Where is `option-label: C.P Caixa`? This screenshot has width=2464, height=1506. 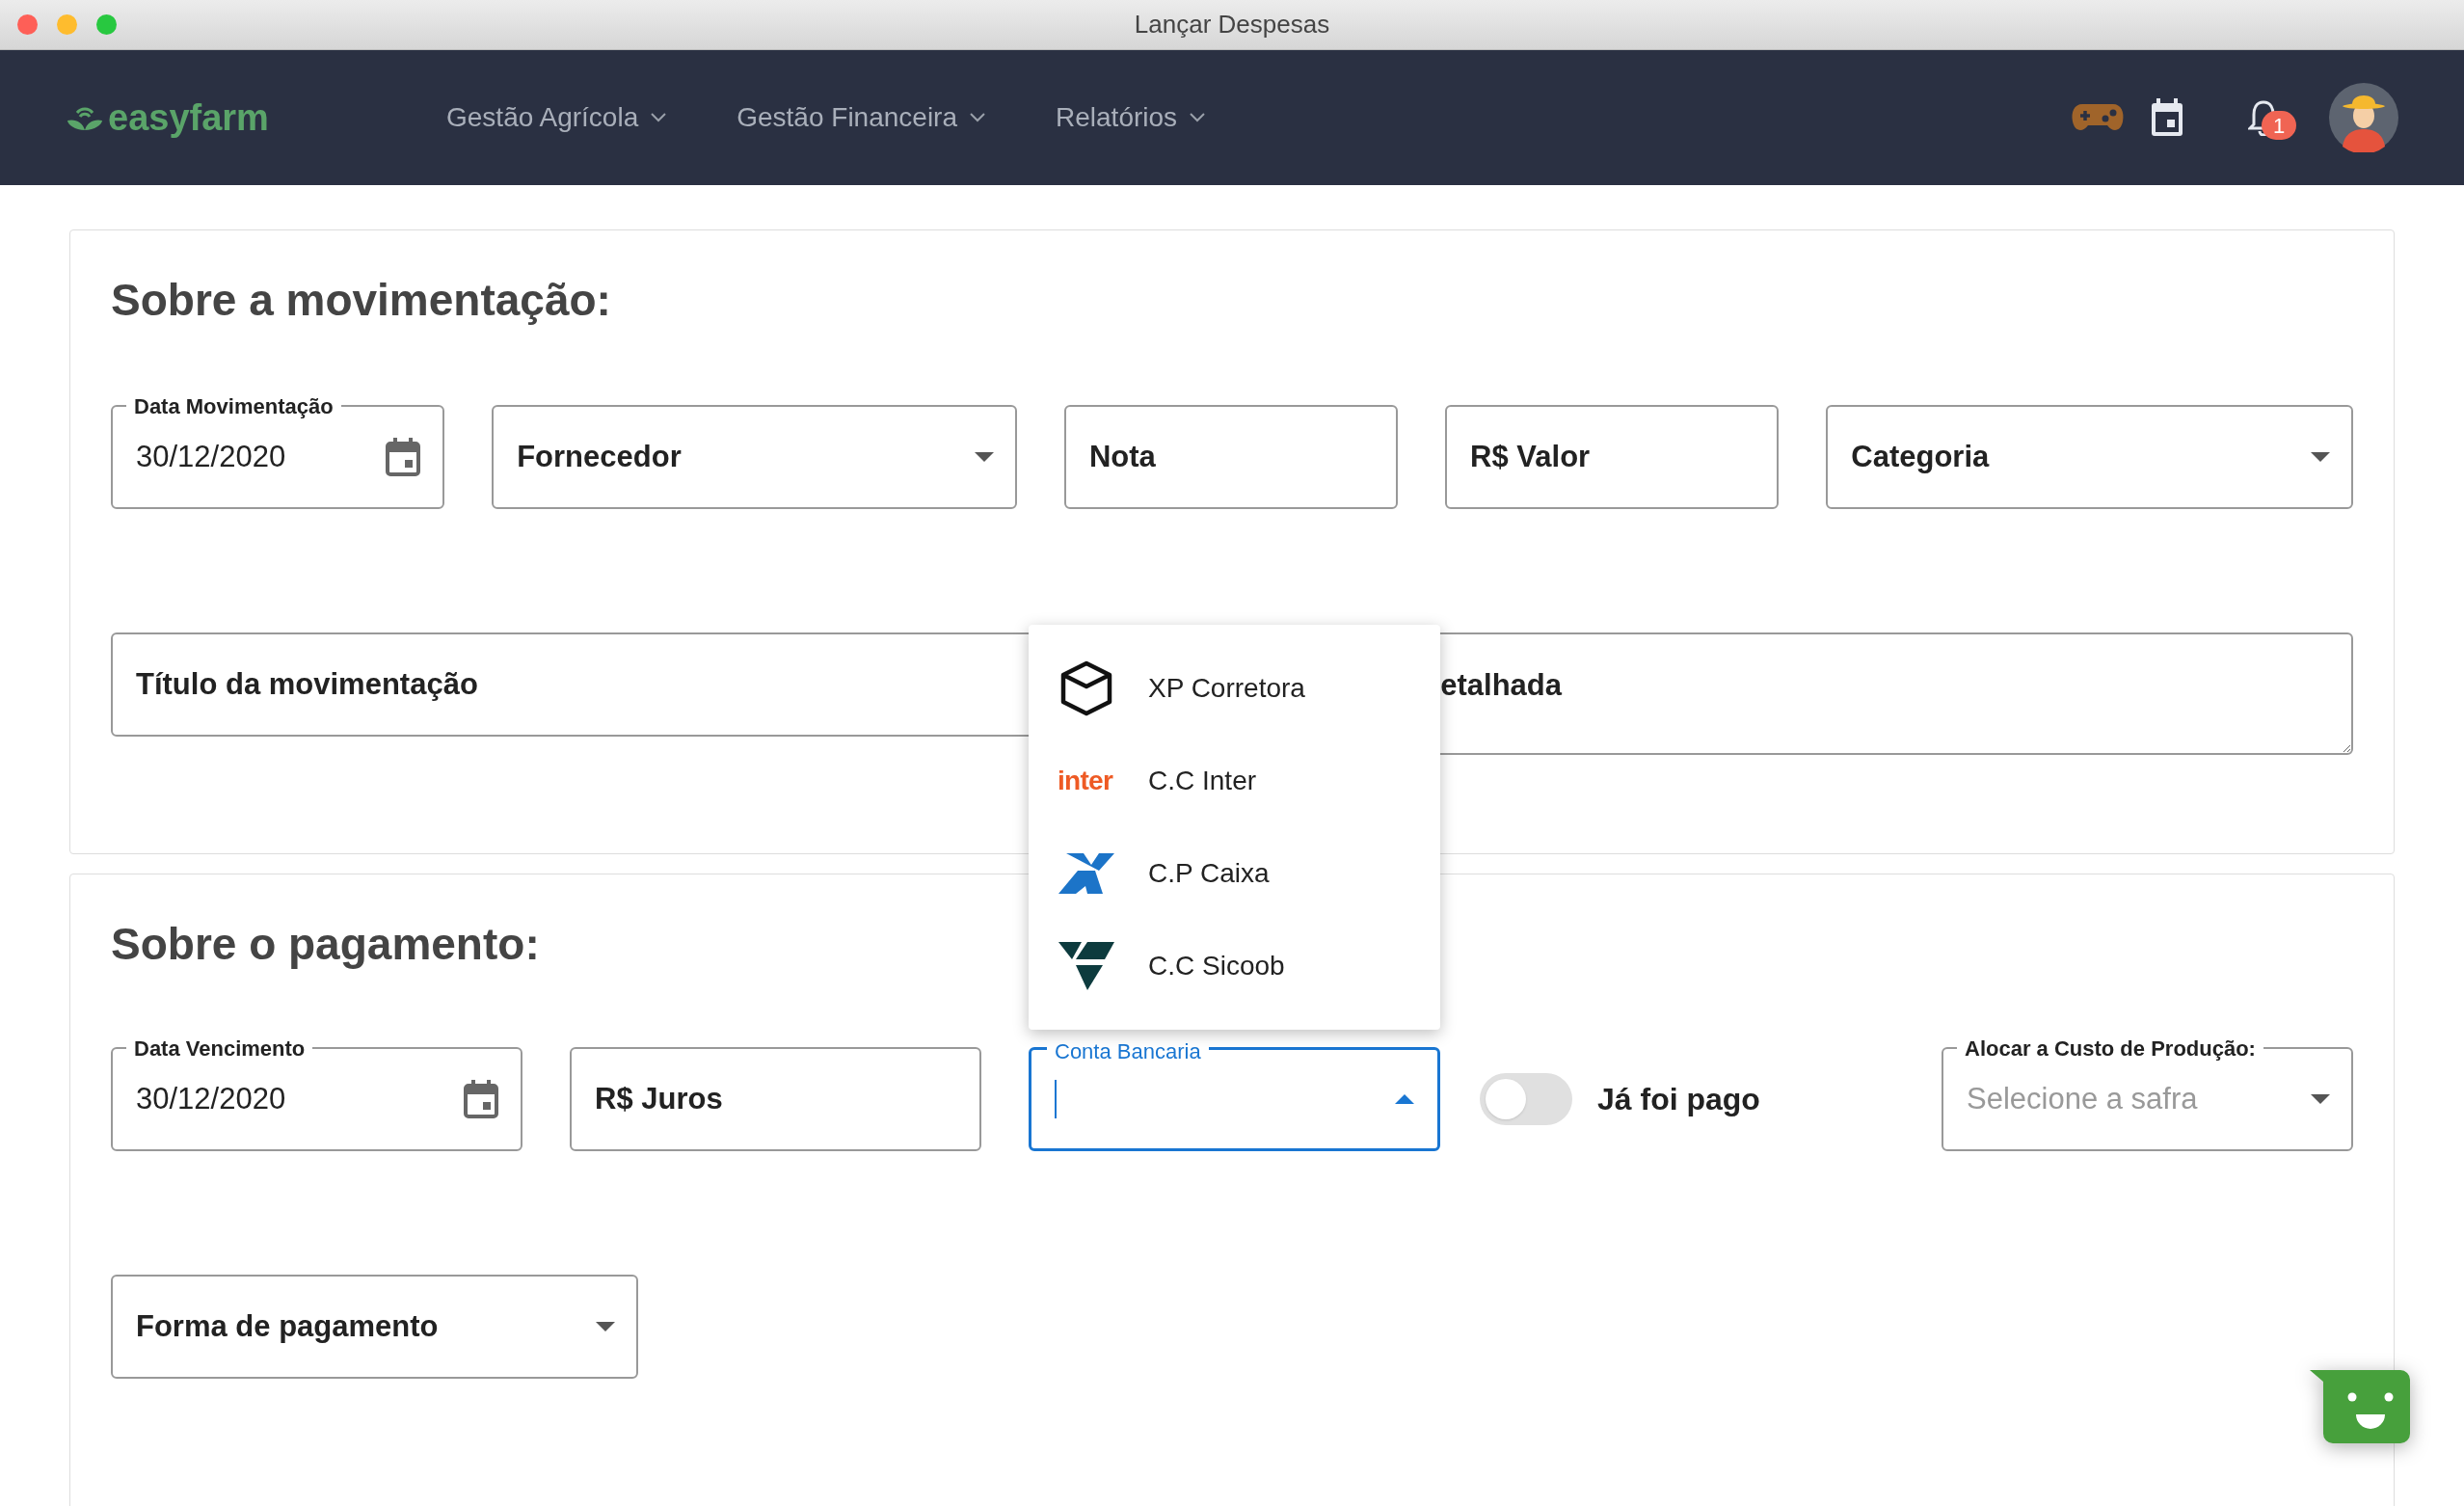
option-label: C.P Caixa is located at coordinates (1209, 873).